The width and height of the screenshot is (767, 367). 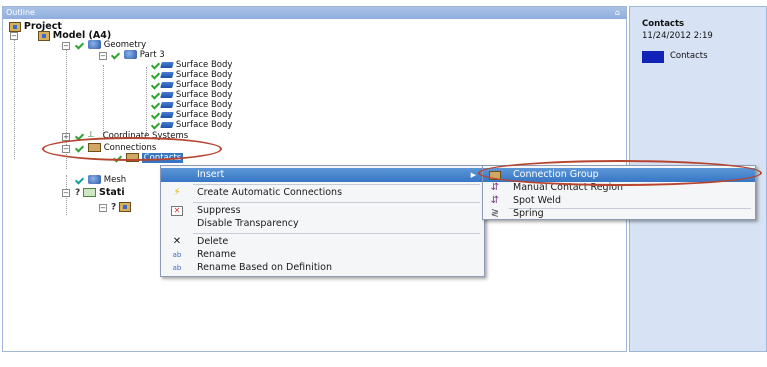 What do you see at coordinates (248, 223) in the screenshot?
I see `menu-label: Disable Transparency` at bounding box center [248, 223].